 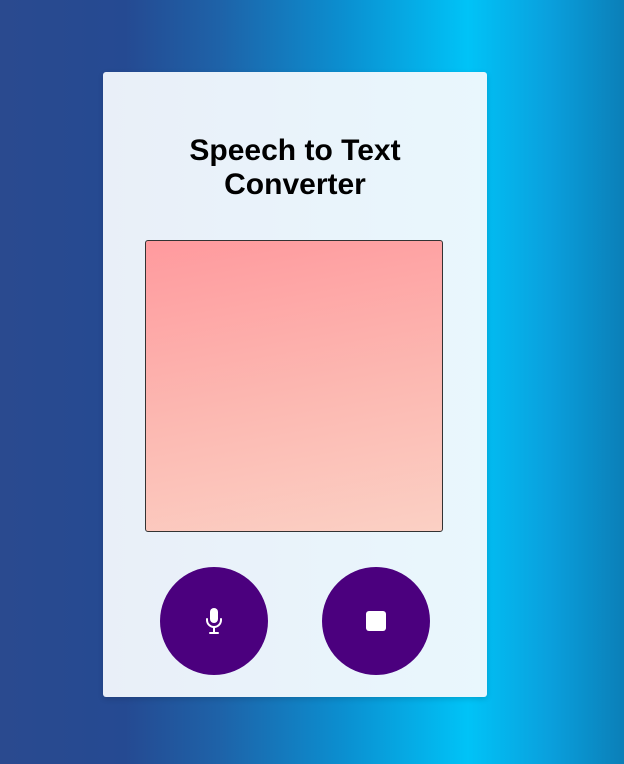 I want to click on stop-recording-button, so click(x=376, y=621).